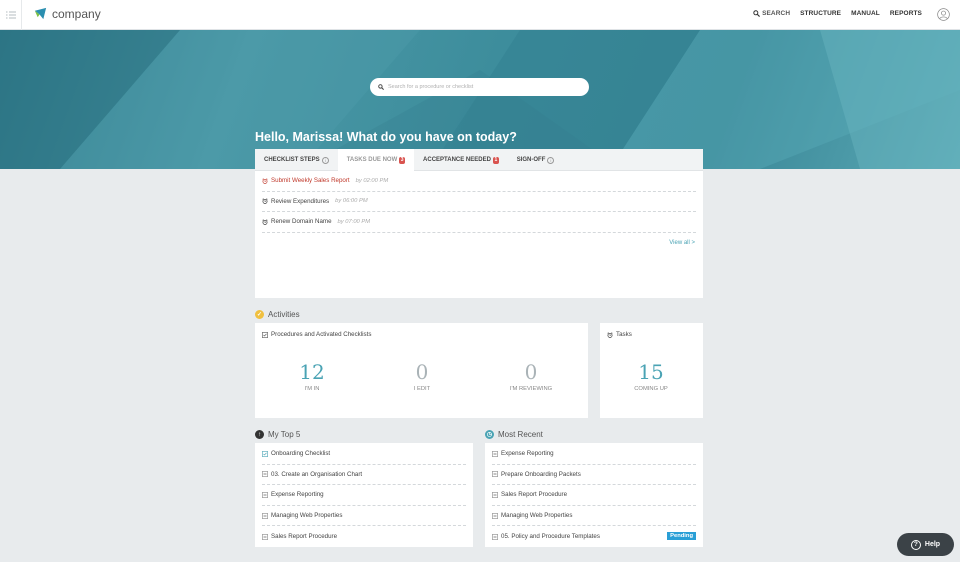 The height and width of the screenshot is (562, 960). I want to click on tab-label: SIGN-OFF, so click(531, 160).